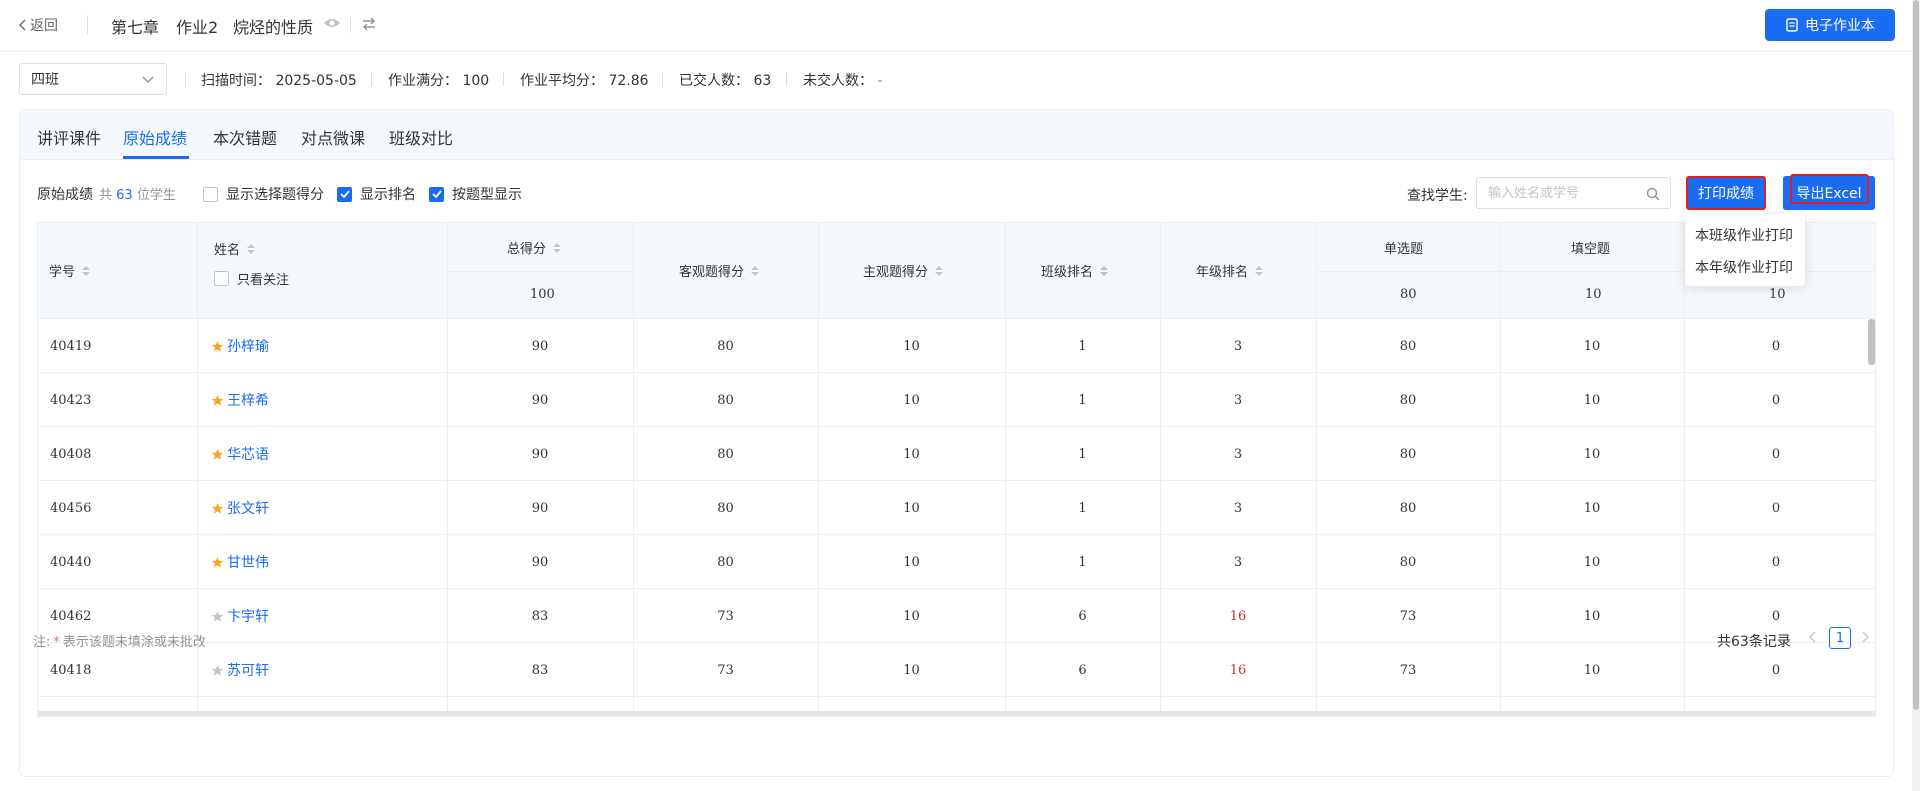 This screenshot has width=1920, height=791. What do you see at coordinates (1653, 194) in the screenshot?
I see `search-icon` at bounding box center [1653, 194].